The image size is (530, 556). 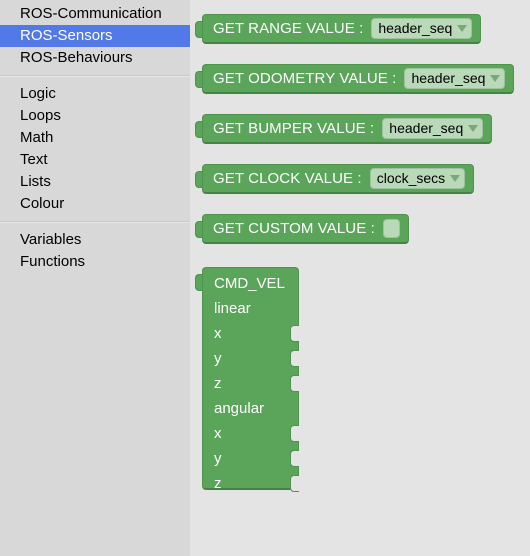 I want to click on dropdown-field-get-clock-value: clock_secs, so click(x=417, y=178).